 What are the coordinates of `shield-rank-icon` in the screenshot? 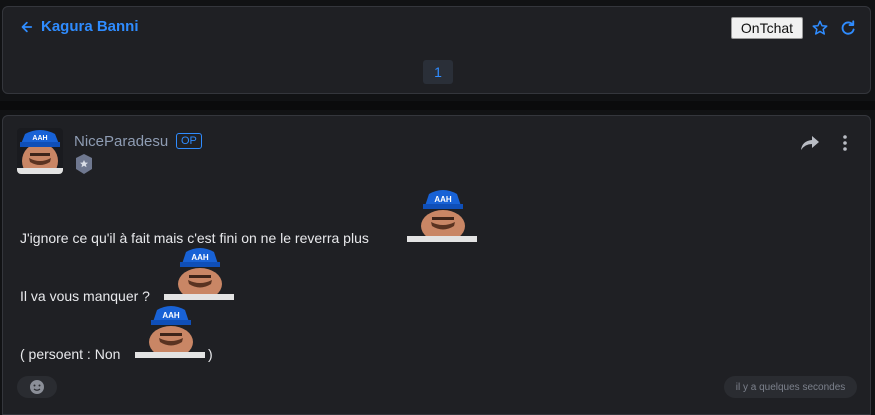 It's located at (84, 164).